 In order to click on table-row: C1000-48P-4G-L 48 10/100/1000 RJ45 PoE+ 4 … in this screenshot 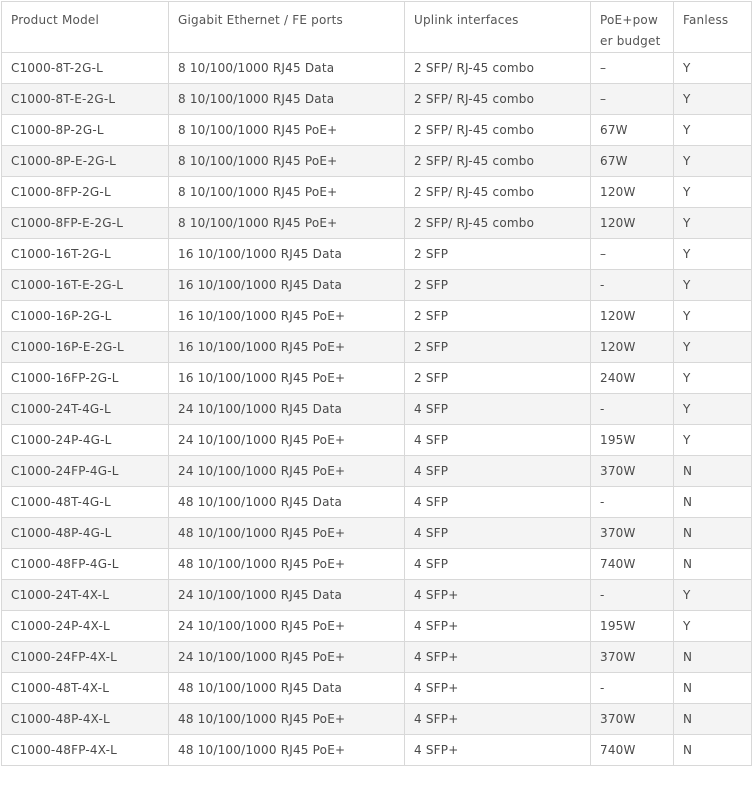, I will do `click(376, 533)`.